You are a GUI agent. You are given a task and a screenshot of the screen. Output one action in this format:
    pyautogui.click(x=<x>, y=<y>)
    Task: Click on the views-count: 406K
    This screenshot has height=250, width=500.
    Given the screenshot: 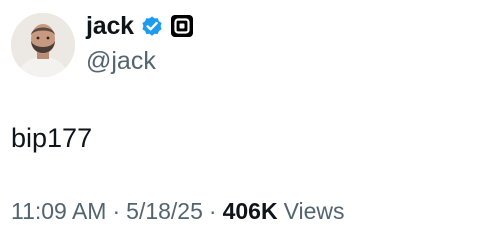 What is the action you would take?
    pyautogui.click(x=250, y=211)
    